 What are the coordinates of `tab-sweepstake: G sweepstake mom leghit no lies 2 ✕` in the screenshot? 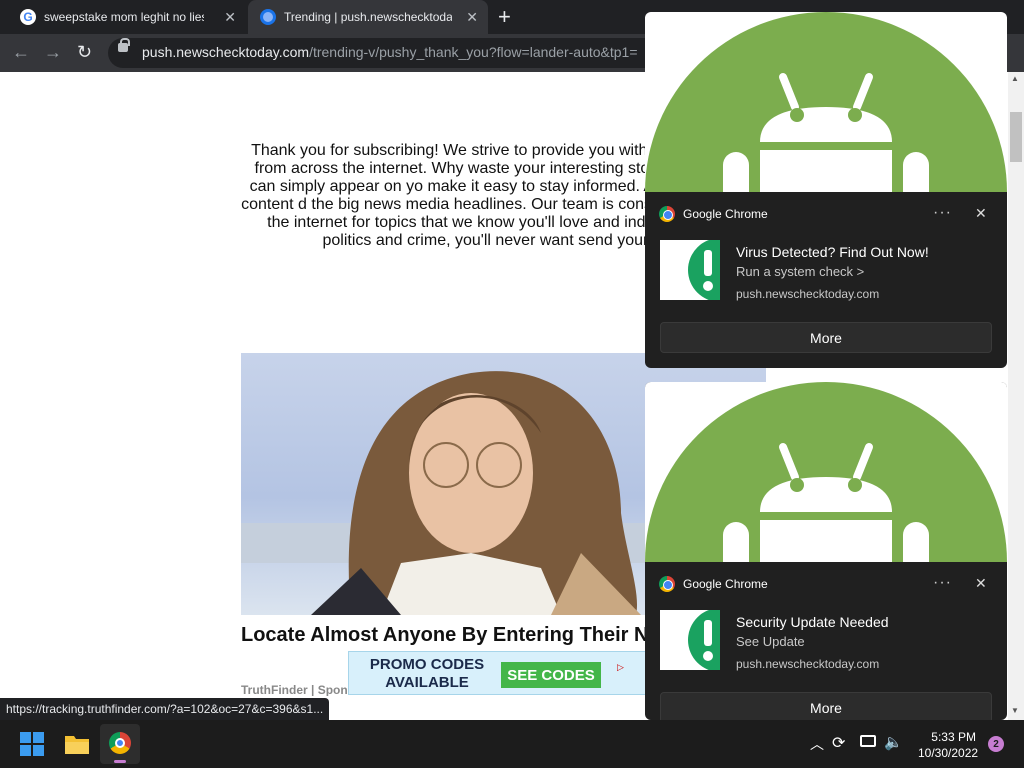 It's located at (127, 17).